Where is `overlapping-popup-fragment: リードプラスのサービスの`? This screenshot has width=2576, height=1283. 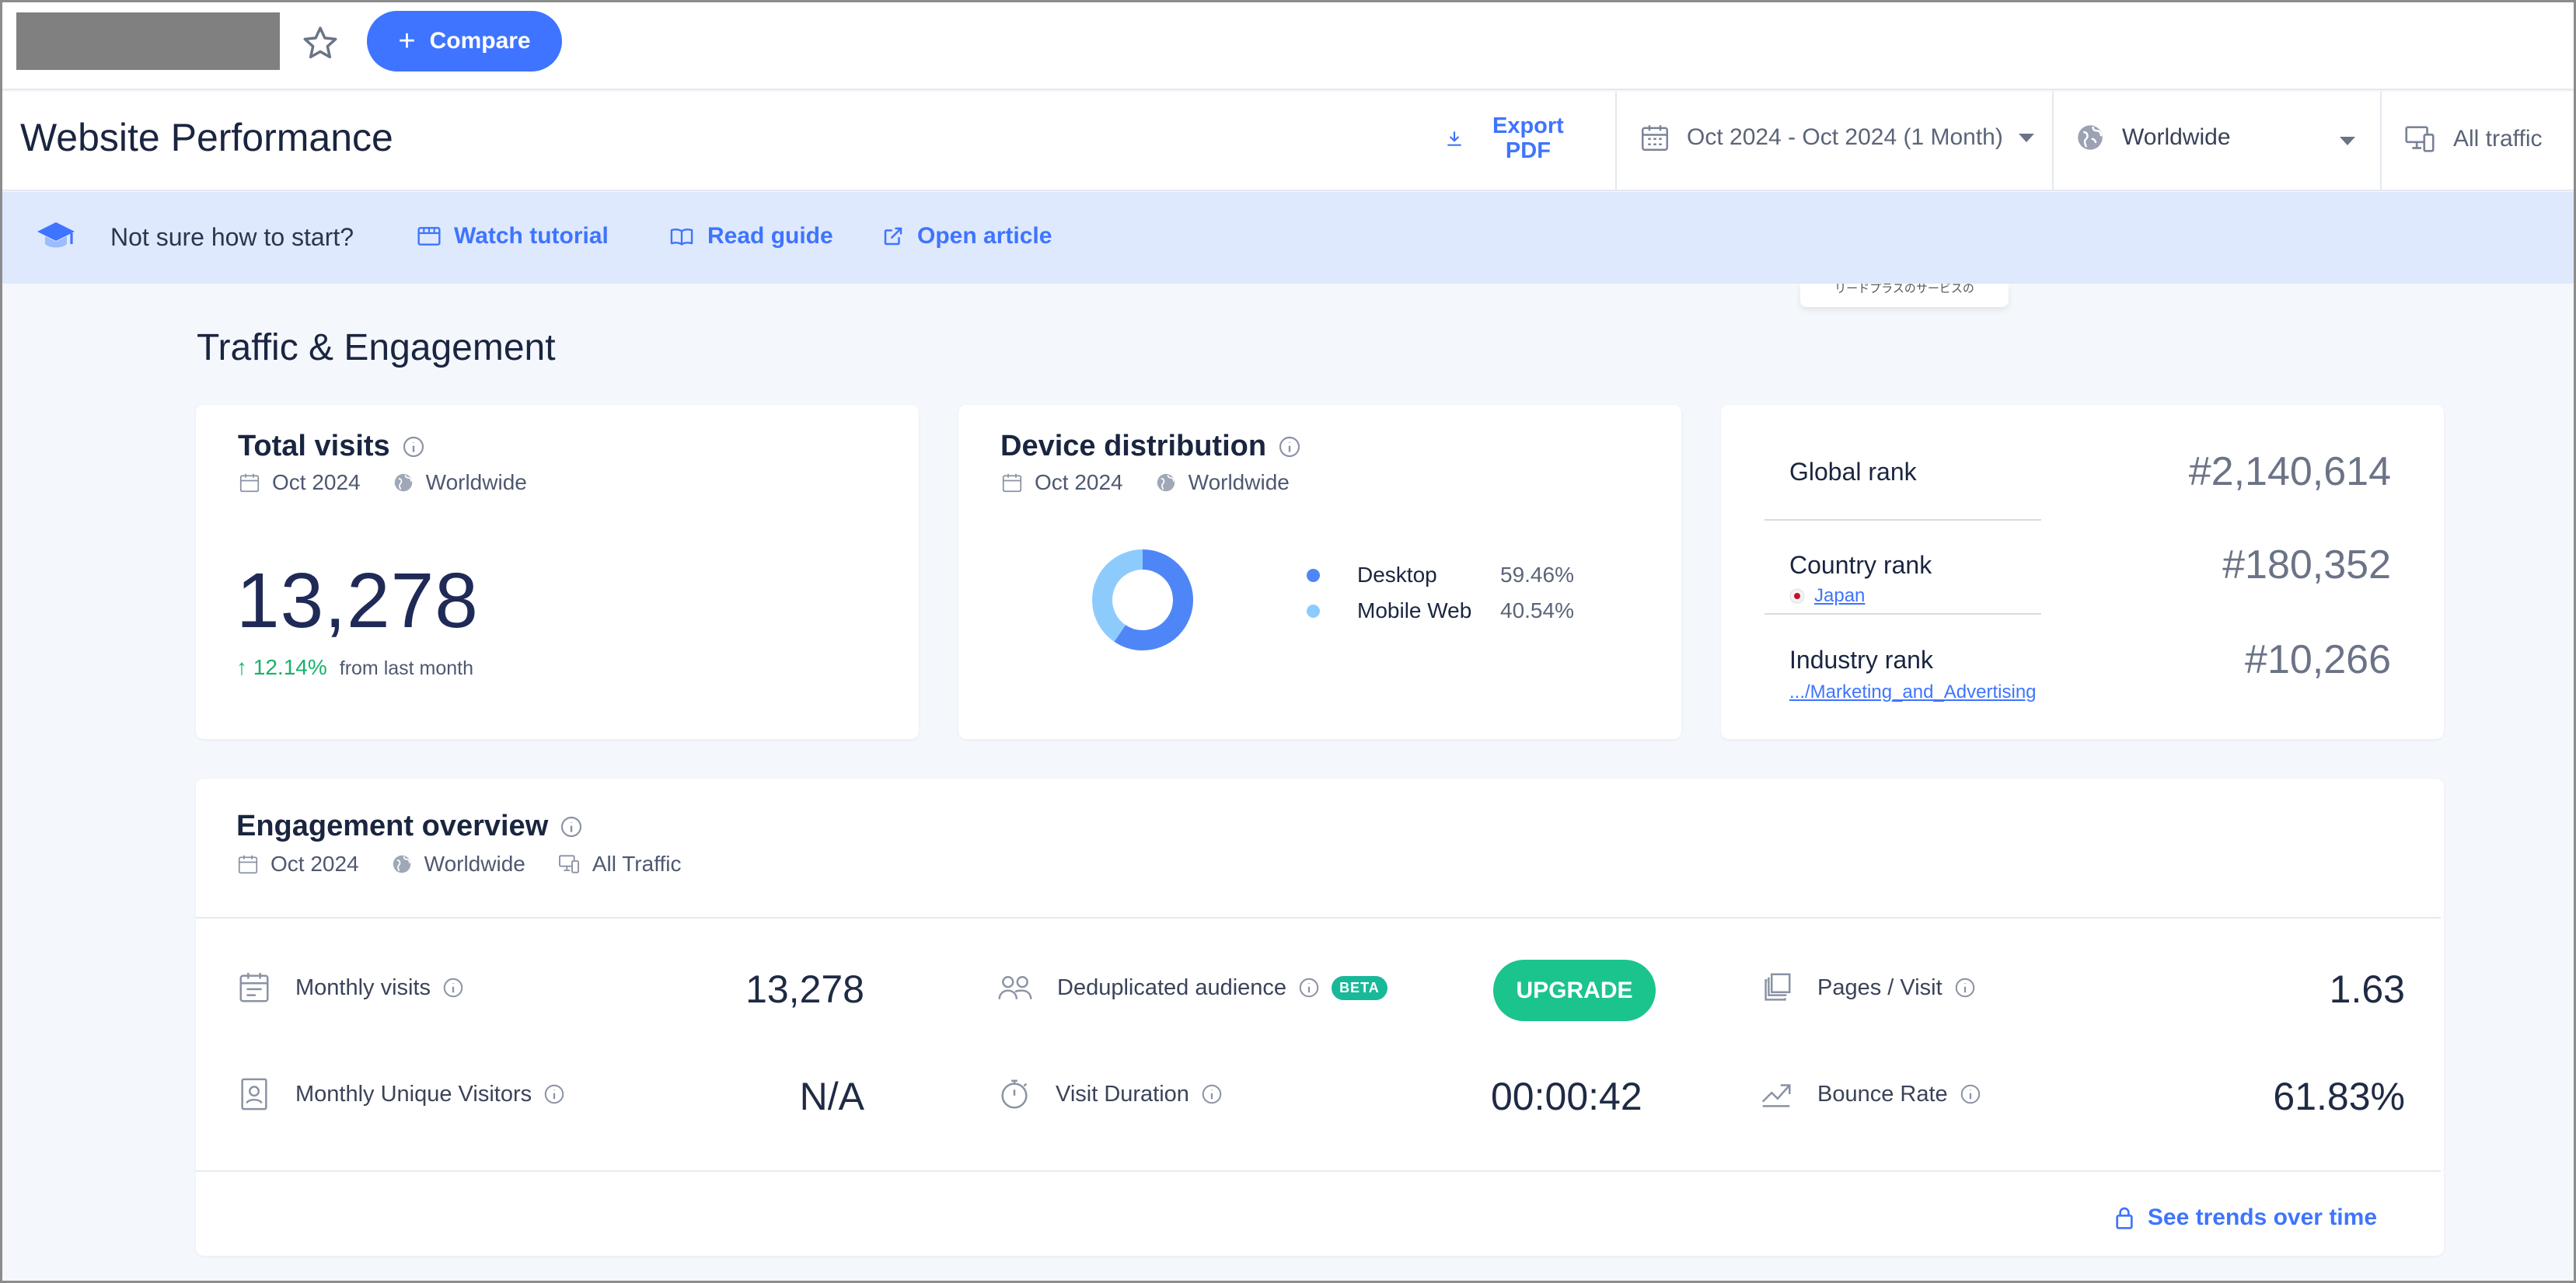 overlapping-popup-fragment: リードプラスのサービスの is located at coordinates (1904, 295).